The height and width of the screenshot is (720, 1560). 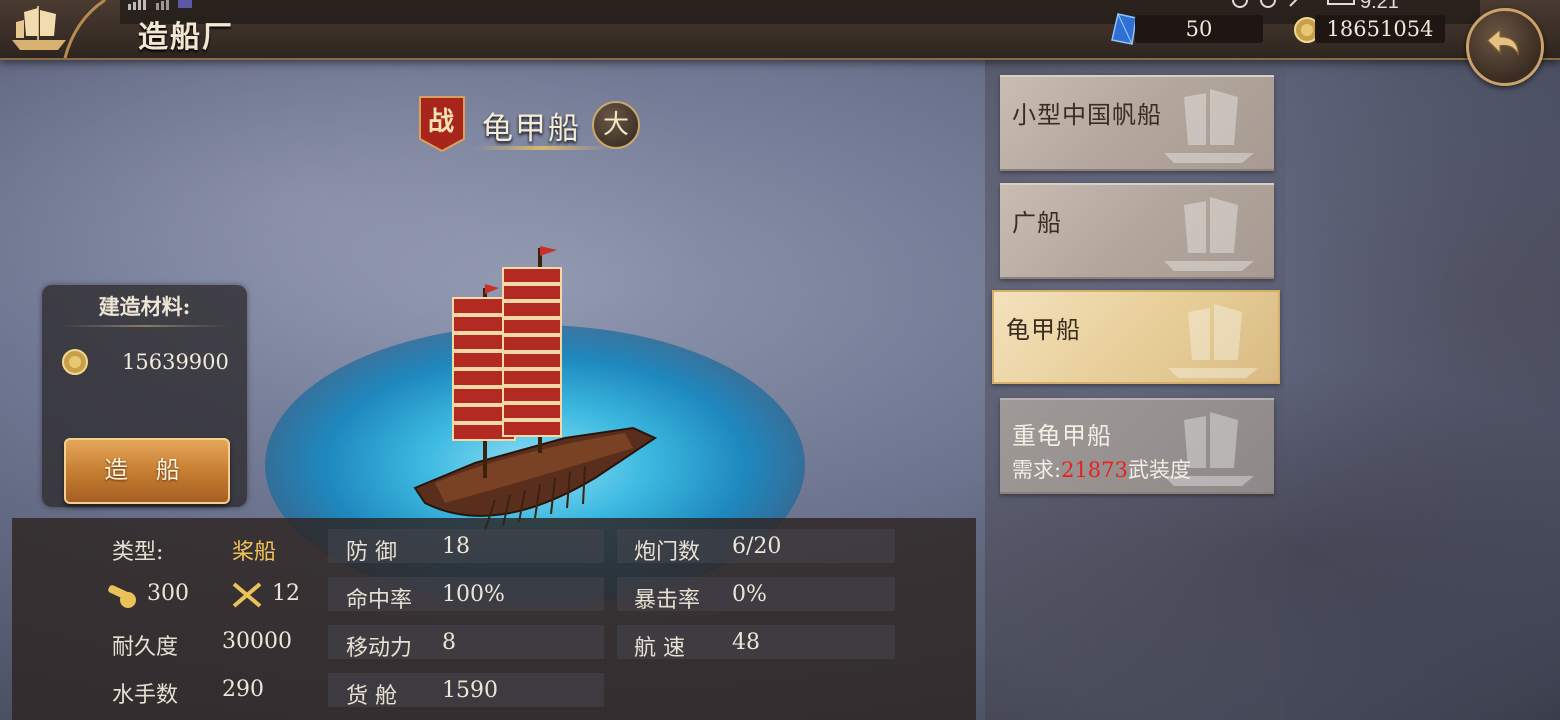 What do you see at coordinates (168, 593) in the screenshot?
I see `cannon-value: 300` at bounding box center [168, 593].